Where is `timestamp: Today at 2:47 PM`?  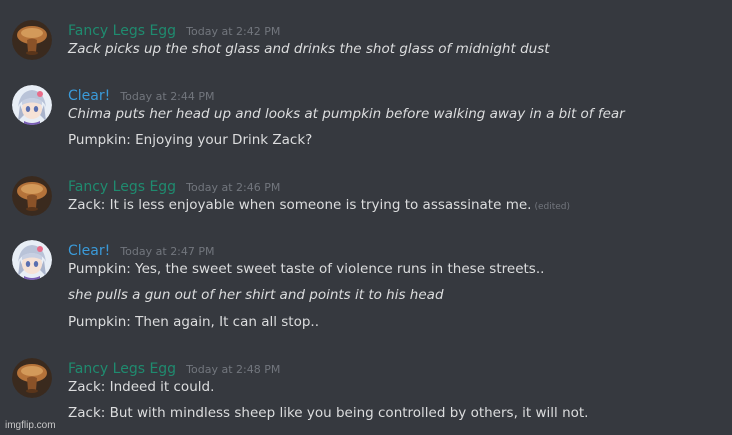
timestamp: Today at 2:47 PM is located at coordinates (167, 251).